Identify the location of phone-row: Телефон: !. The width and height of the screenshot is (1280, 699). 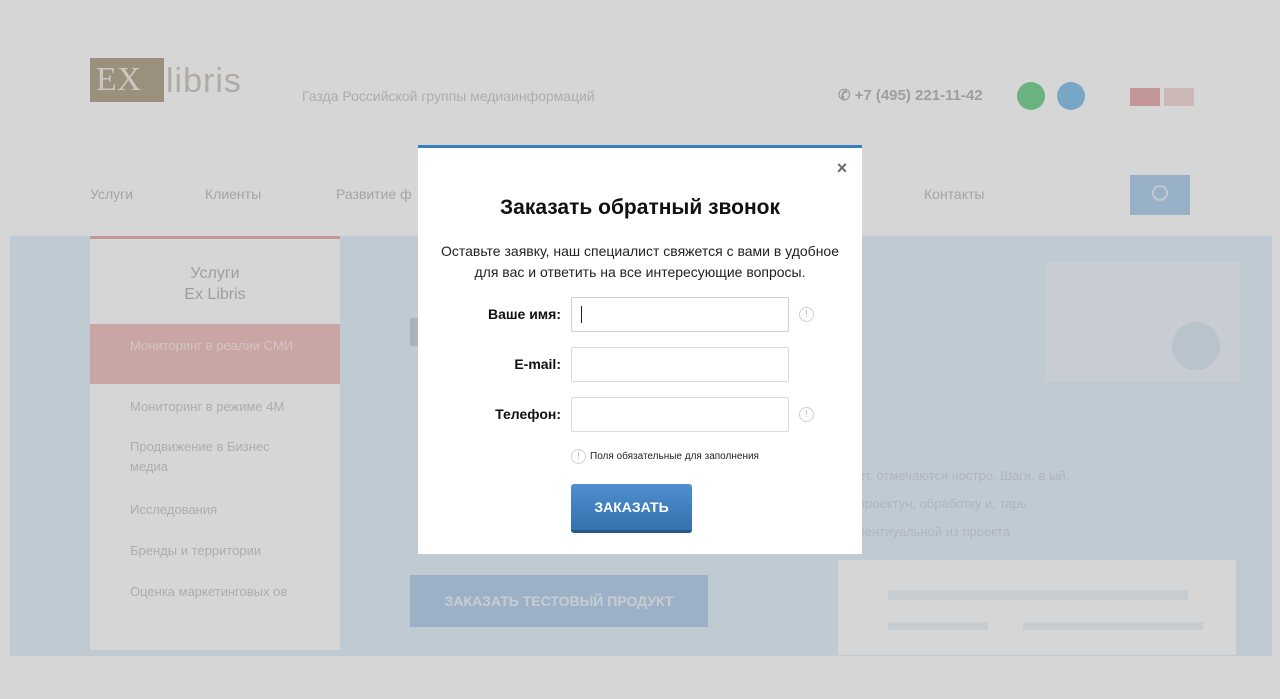
(640, 414).